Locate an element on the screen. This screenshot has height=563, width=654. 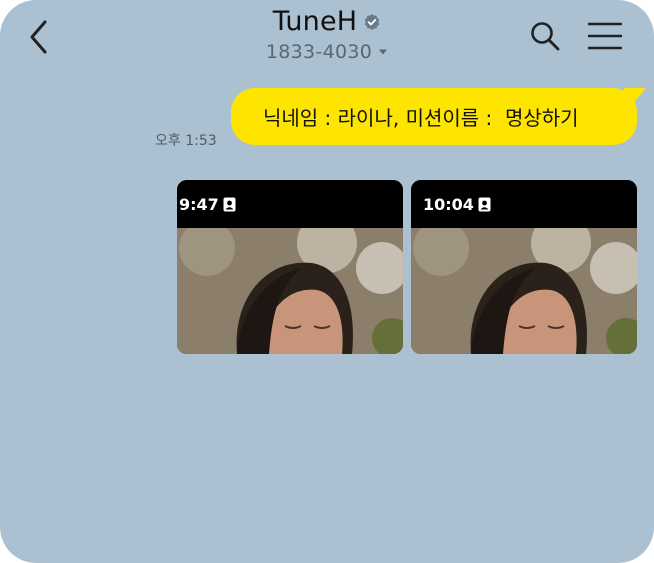
hamburger-menu-icon is located at coordinates (605, 36).